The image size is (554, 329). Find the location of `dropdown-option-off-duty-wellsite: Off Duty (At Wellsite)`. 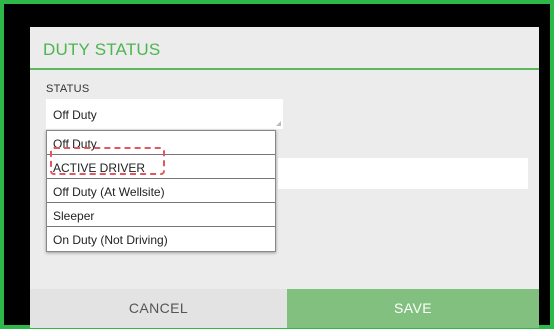

dropdown-option-off-duty-wellsite: Off Duty (At Wellsite) is located at coordinates (161, 191).